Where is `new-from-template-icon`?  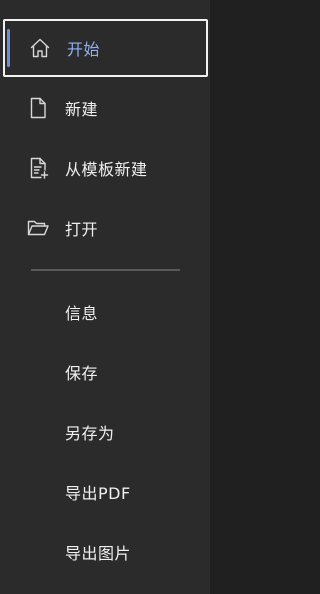 new-from-template-icon is located at coordinates (39, 168).